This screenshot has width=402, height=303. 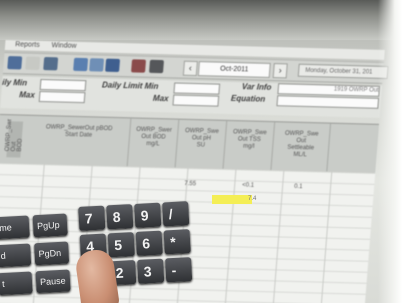 What do you see at coordinates (63, 46) in the screenshot?
I see `menu-item: Window` at bounding box center [63, 46].